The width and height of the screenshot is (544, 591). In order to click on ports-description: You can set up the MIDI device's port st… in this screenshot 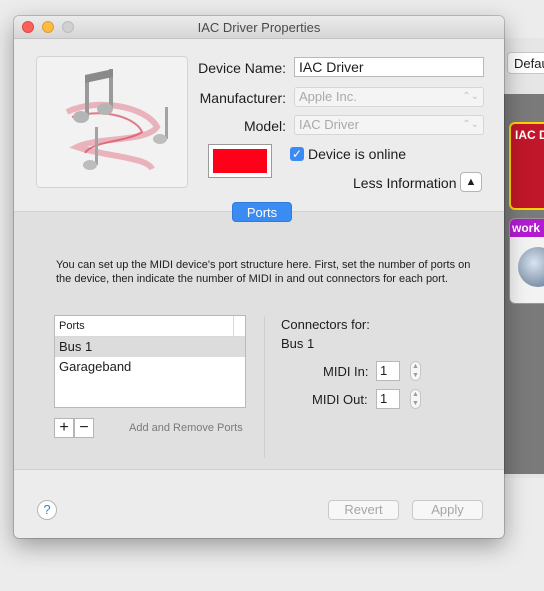, I will do `click(263, 272)`.